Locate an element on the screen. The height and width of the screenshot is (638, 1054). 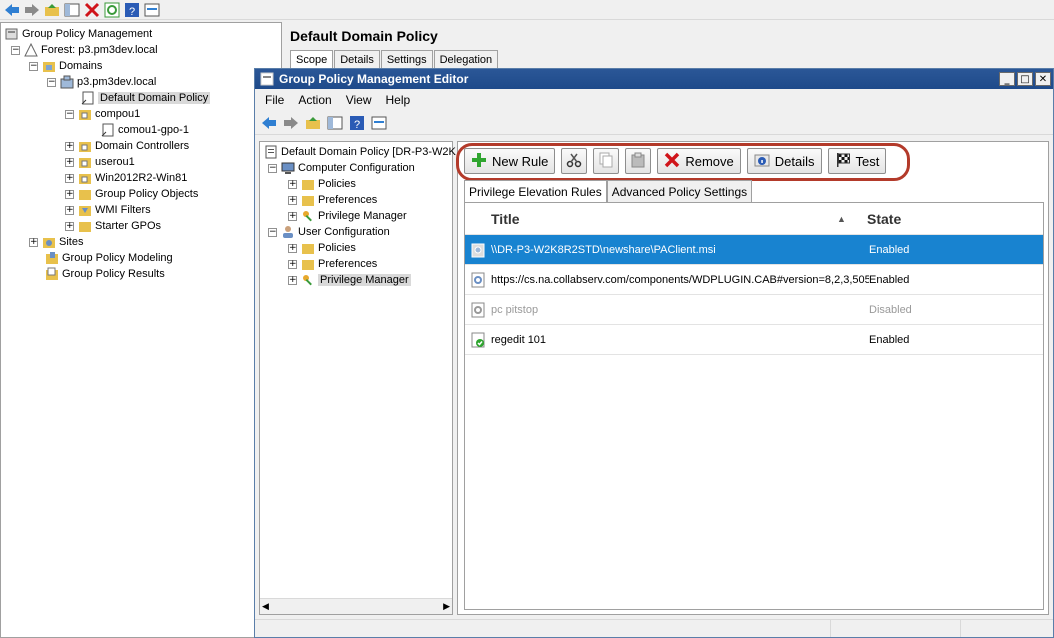
tree-label: comou1-gpo-1 is located at coordinates (153, 130).